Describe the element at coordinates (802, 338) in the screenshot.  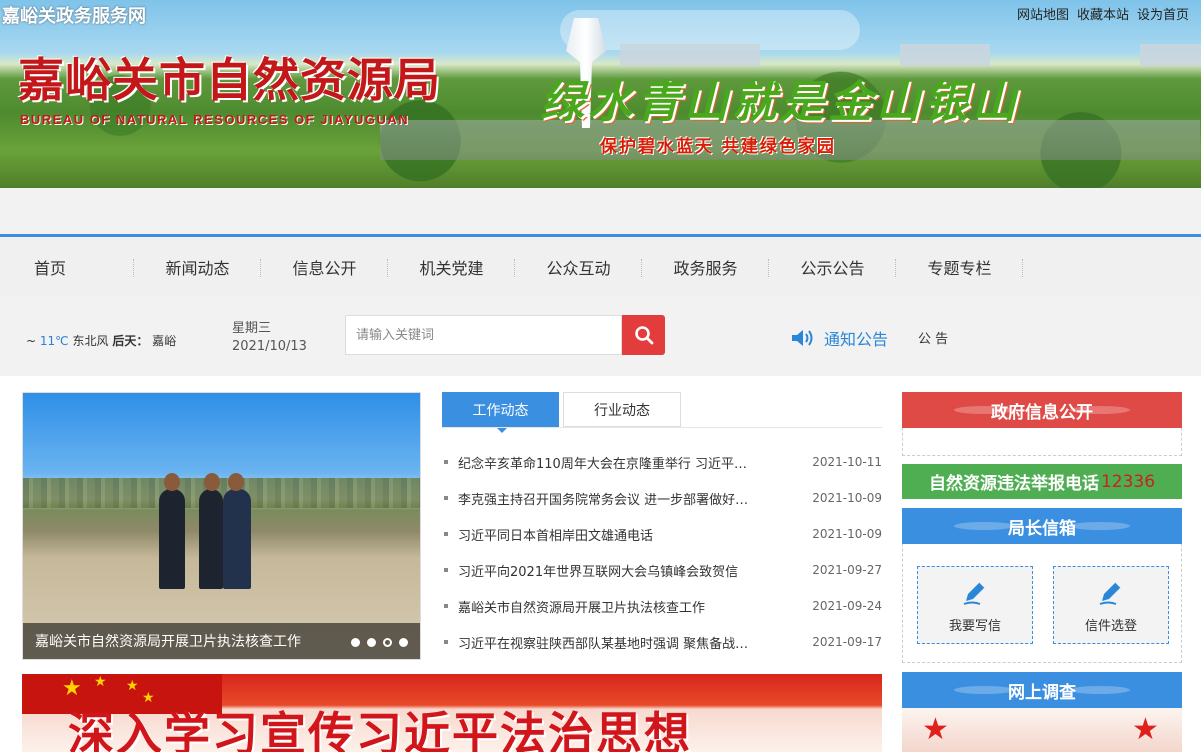
I see `speaker-icon` at that location.